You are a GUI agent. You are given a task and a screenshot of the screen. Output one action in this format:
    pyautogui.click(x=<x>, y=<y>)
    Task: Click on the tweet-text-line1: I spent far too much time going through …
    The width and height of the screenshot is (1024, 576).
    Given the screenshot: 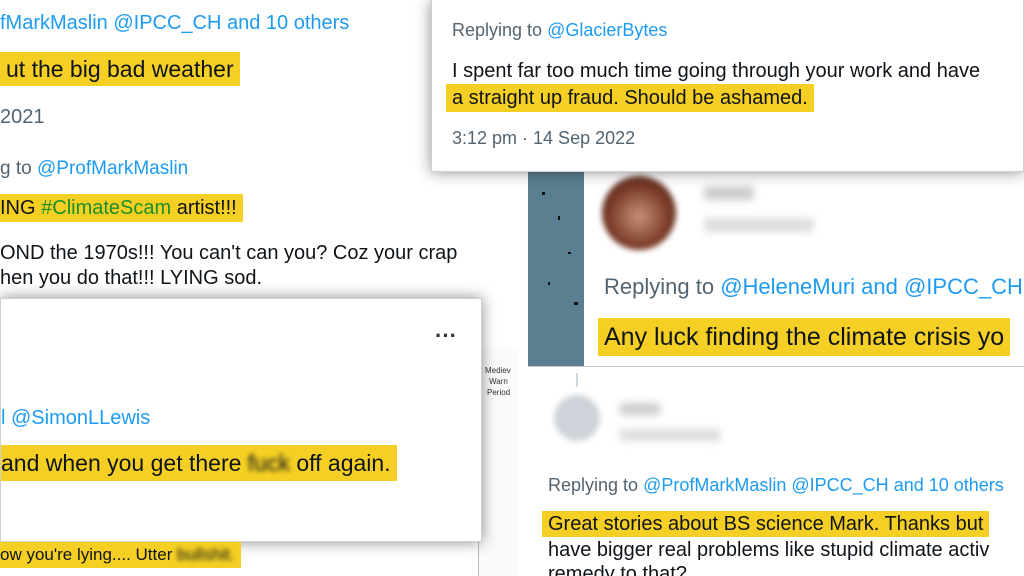 What is the action you would take?
    pyautogui.click(x=716, y=71)
    